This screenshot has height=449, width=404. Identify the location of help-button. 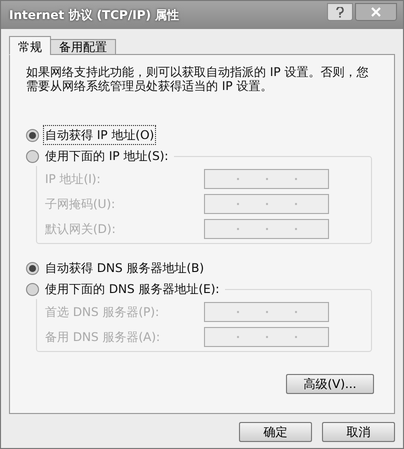
(340, 12).